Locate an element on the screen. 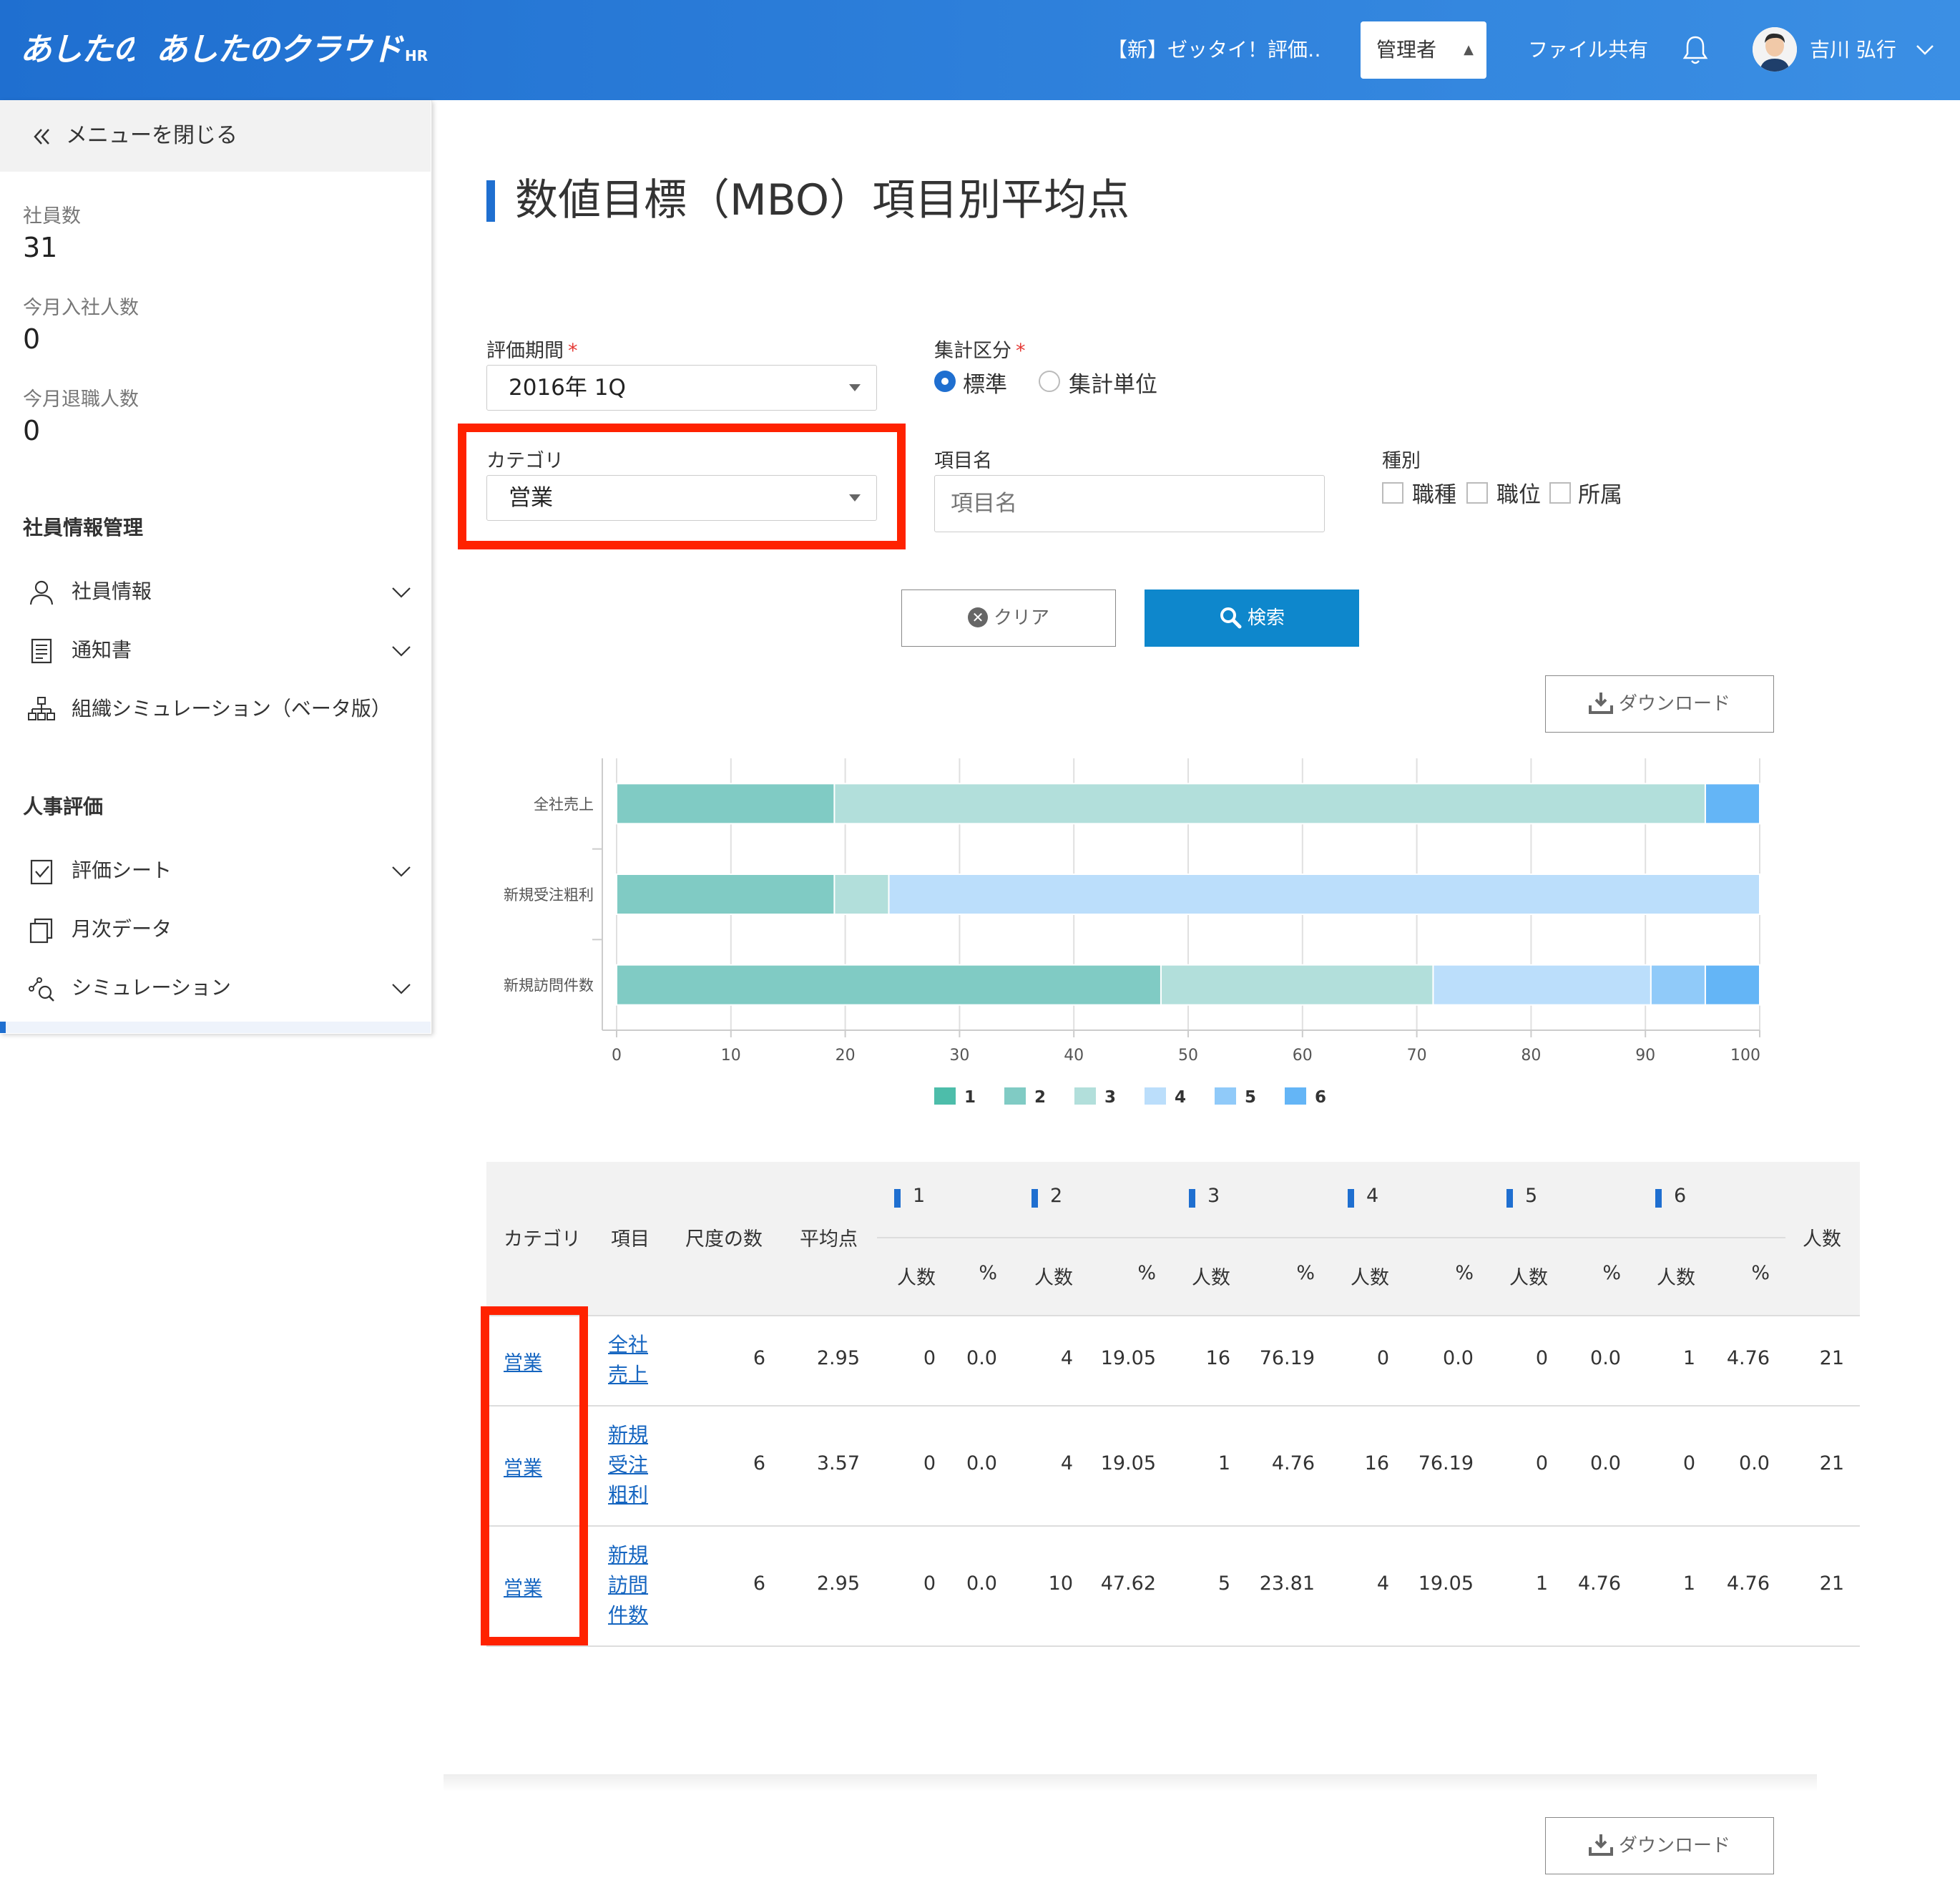 This screenshot has width=1960, height=1903. th-percent: % is located at coordinates (1465, 1273).